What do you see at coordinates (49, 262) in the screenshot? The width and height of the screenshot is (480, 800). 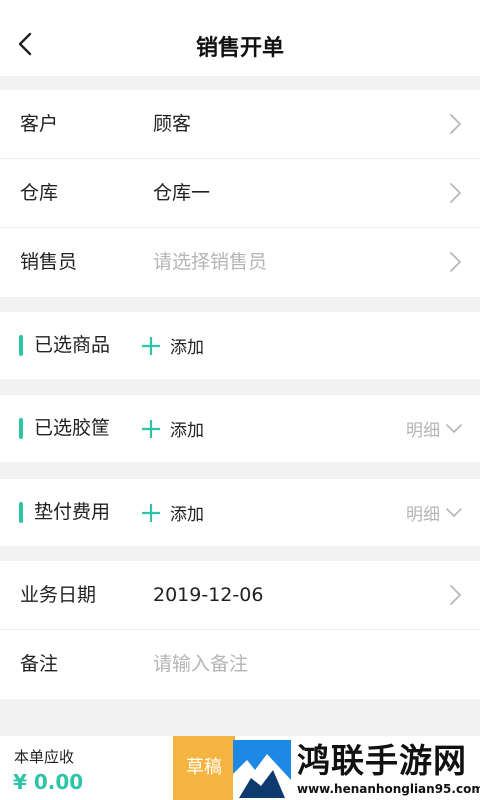 I see `salesperson-label: 销售员` at bounding box center [49, 262].